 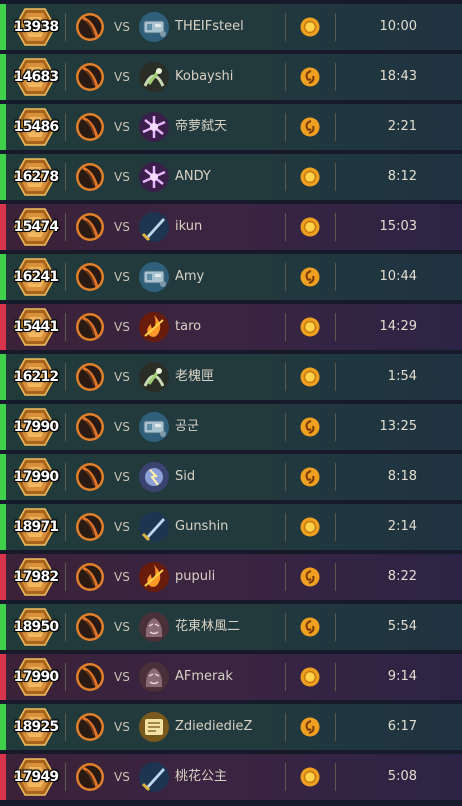 What do you see at coordinates (36, 527) in the screenshot?
I see `rating-value: 18971` at bounding box center [36, 527].